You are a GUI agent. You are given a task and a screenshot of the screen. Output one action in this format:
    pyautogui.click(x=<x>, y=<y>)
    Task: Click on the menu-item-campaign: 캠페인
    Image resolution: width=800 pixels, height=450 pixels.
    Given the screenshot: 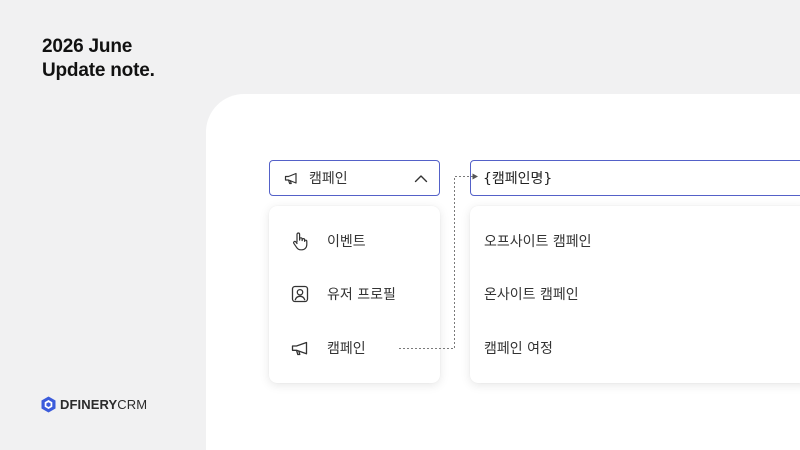 What is the action you would take?
    pyautogui.click(x=354, y=348)
    